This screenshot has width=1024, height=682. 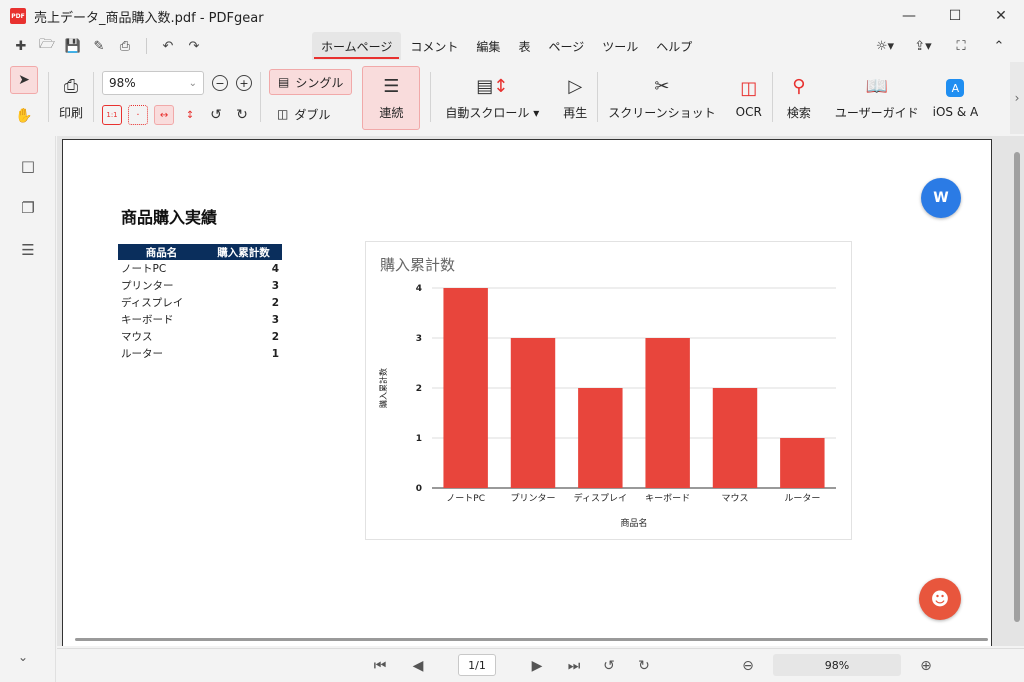 I want to click on print-button: ⎙ 印刷, so click(x=71, y=98).